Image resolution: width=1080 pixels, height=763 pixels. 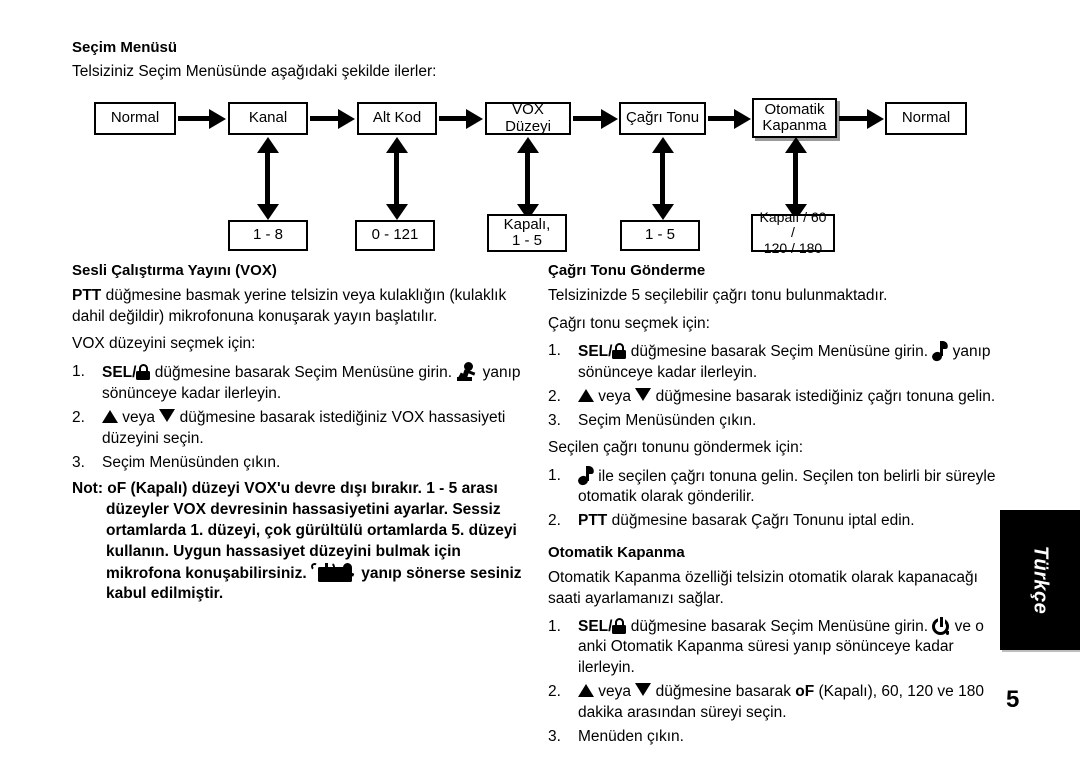 I want to click on autopower-step-2-number: 2., so click(x=554, y=692).